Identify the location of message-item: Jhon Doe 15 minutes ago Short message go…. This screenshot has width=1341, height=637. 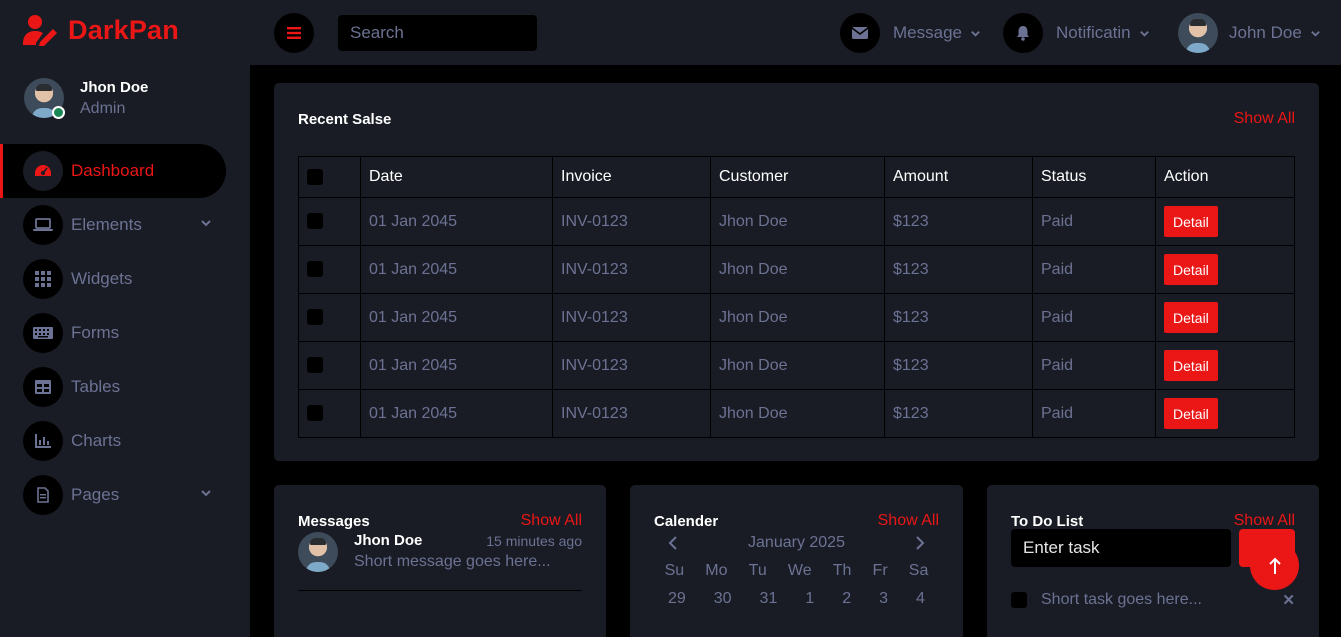
(440, 552).